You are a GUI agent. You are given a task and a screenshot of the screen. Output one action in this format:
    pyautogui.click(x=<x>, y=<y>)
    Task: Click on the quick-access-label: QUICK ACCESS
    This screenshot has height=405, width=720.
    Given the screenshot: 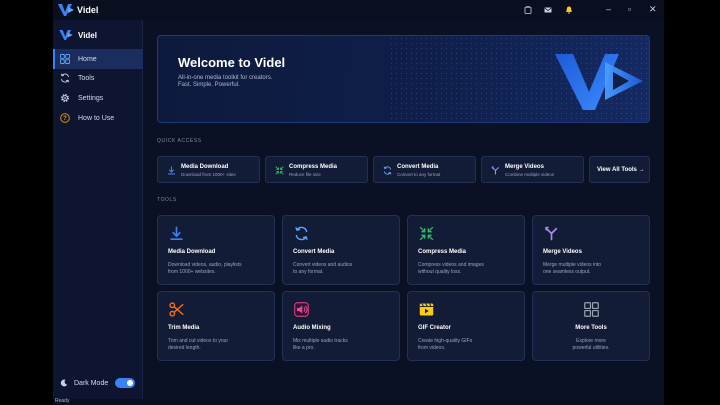 What is the action you would take?
    pyautogui.click(x=179, y=141)
    